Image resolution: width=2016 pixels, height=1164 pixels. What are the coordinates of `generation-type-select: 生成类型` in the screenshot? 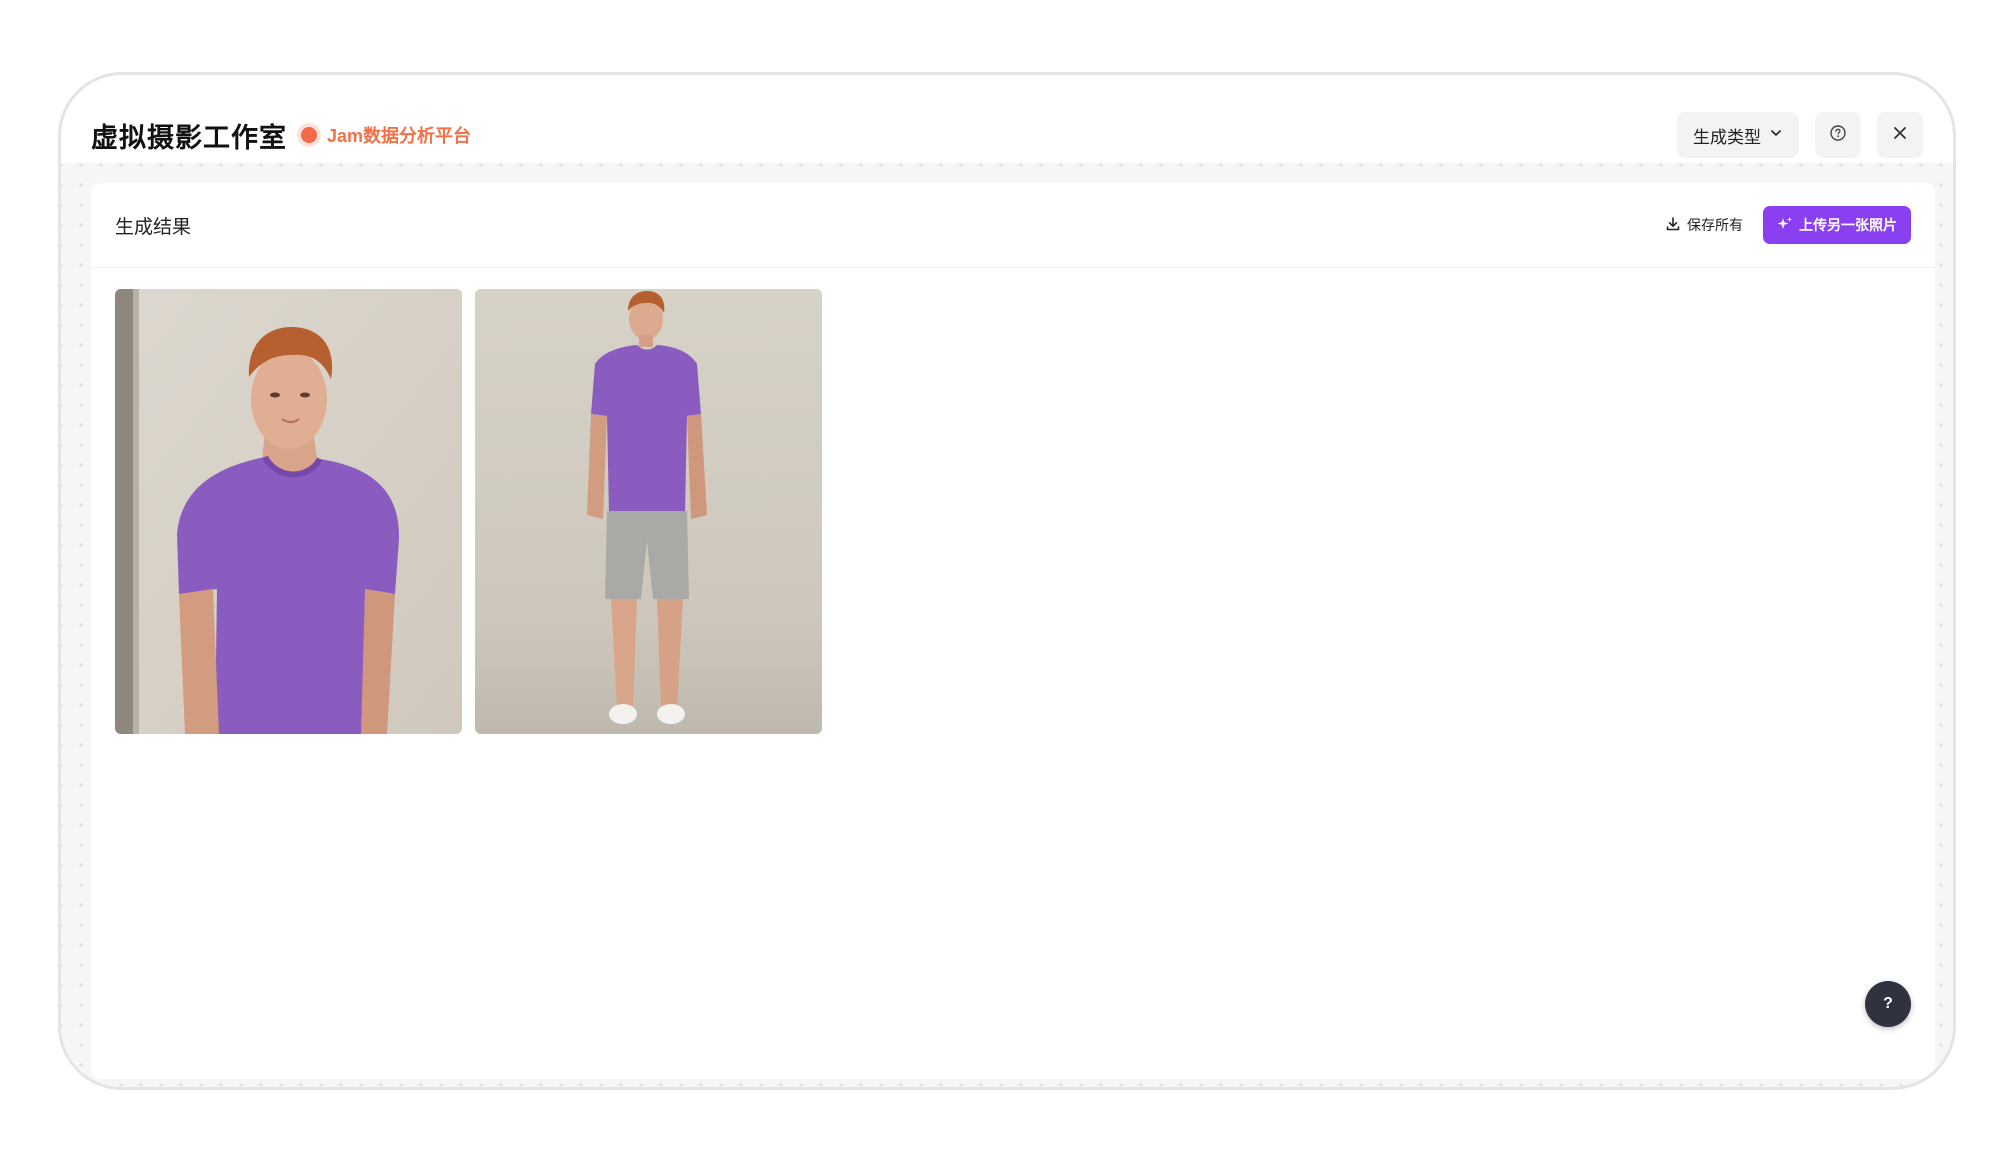 It's located at (1738, 135).